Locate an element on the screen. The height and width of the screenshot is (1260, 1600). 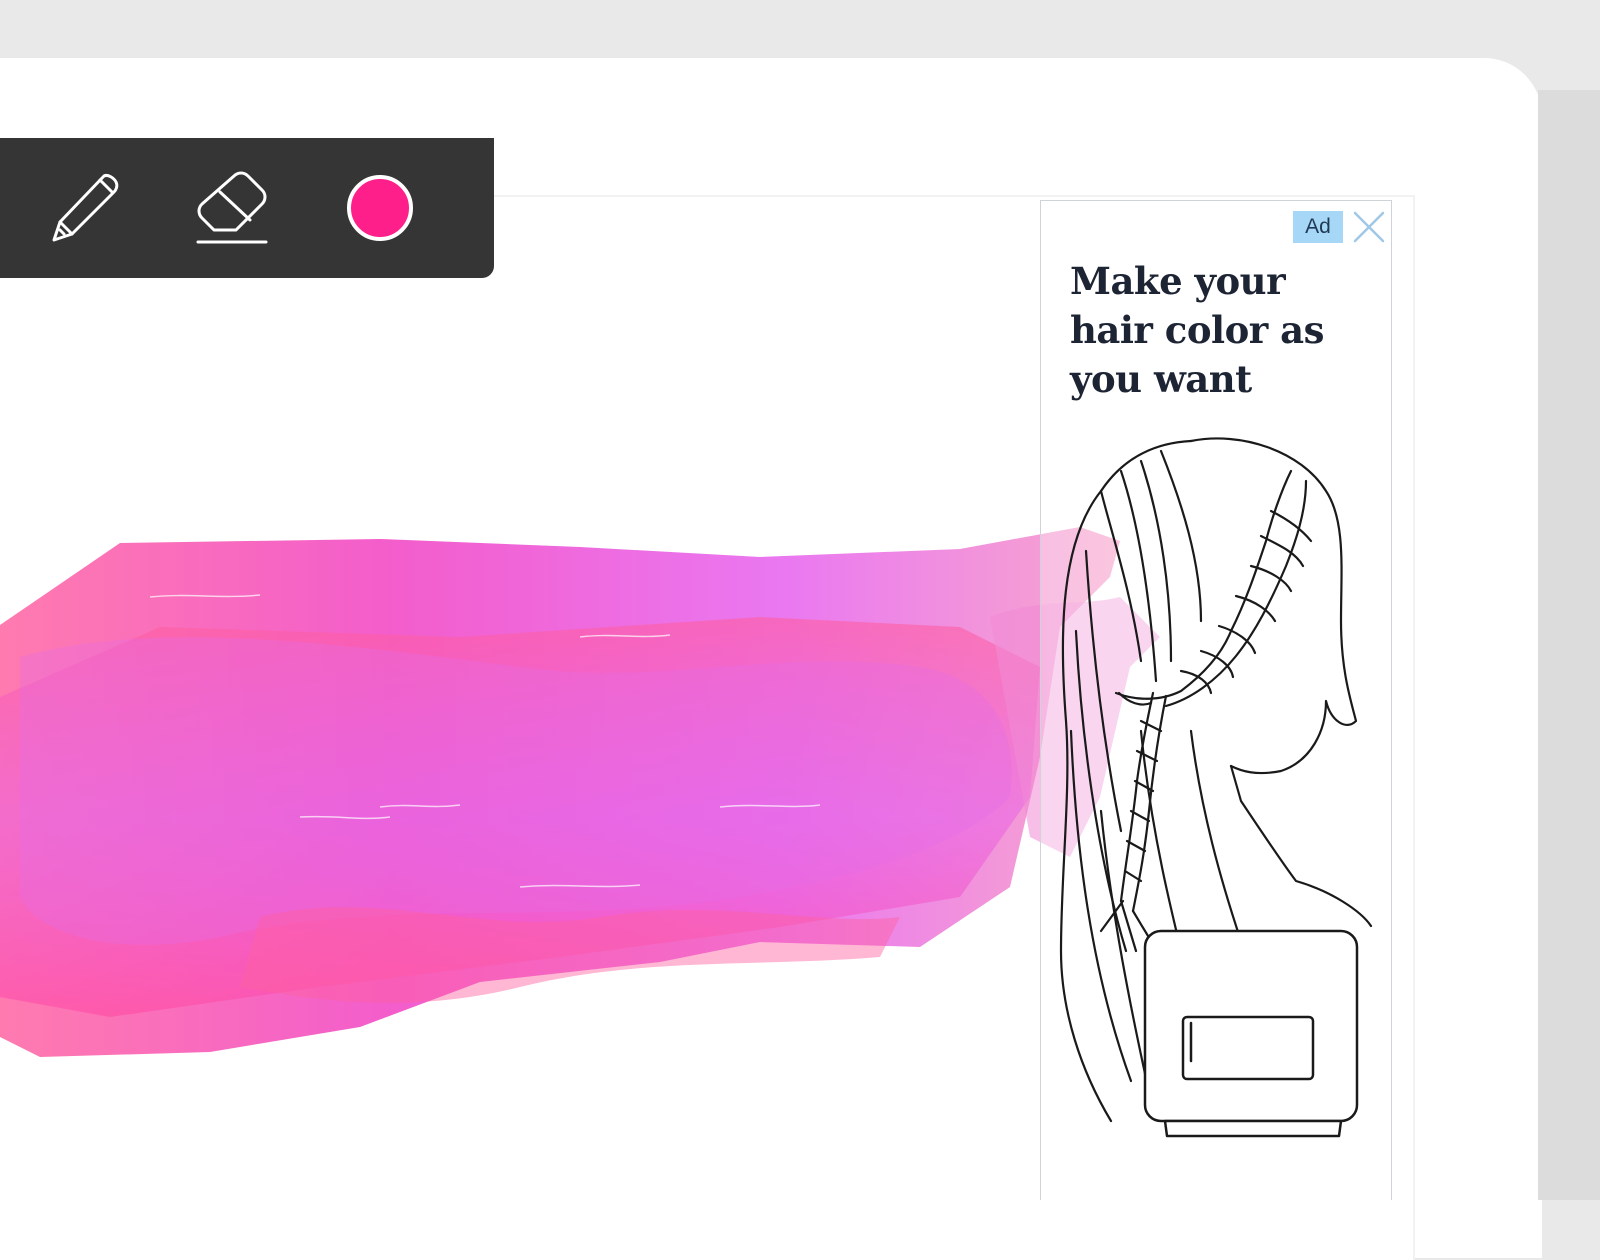
color-picker-button is located at coordinates (380, 208).